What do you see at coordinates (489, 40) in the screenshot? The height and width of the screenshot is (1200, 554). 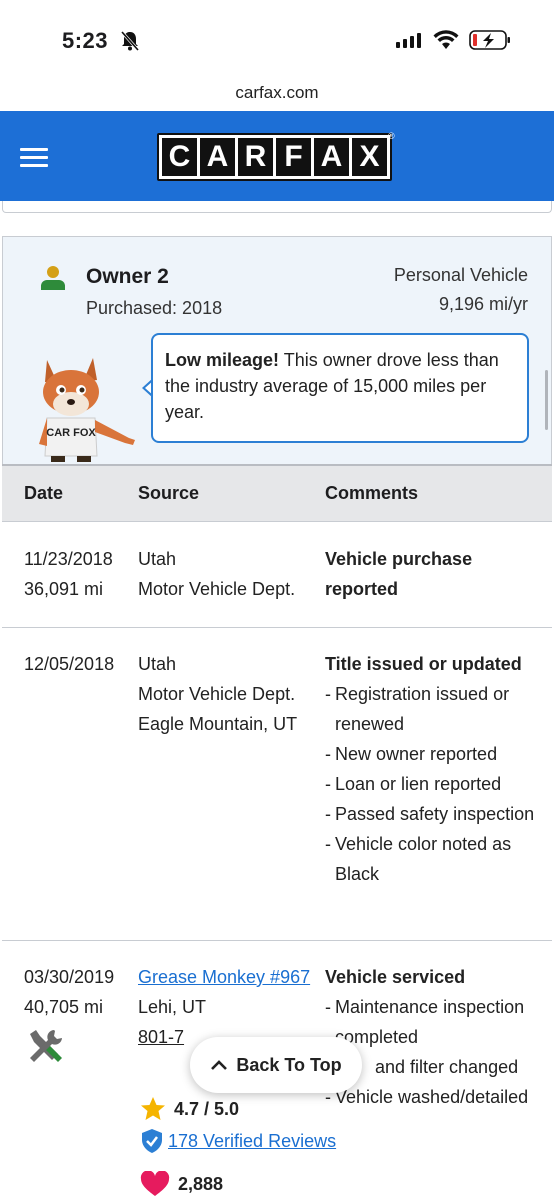 I see `battery-charging-icon` at bounding box center [489, 40].